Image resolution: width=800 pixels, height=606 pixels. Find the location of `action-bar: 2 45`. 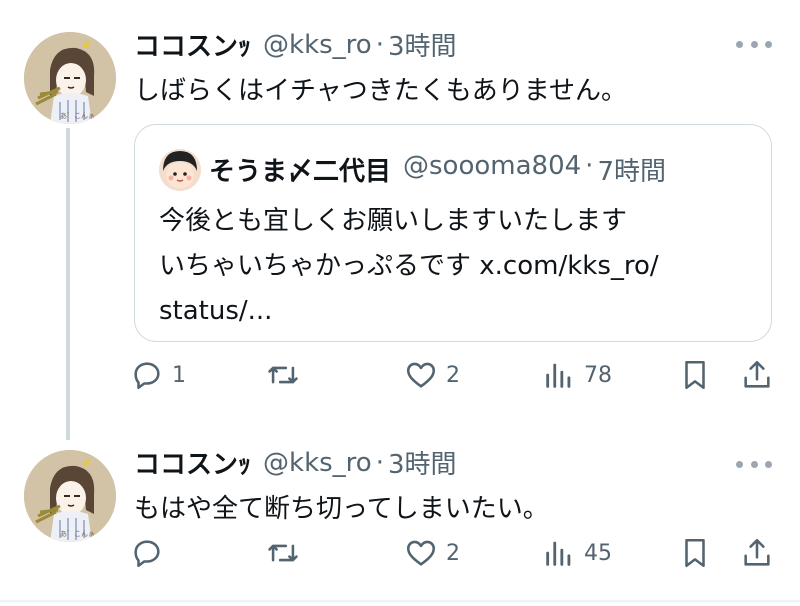

action-bar: 2 45 is located at coordinates (455, 558).